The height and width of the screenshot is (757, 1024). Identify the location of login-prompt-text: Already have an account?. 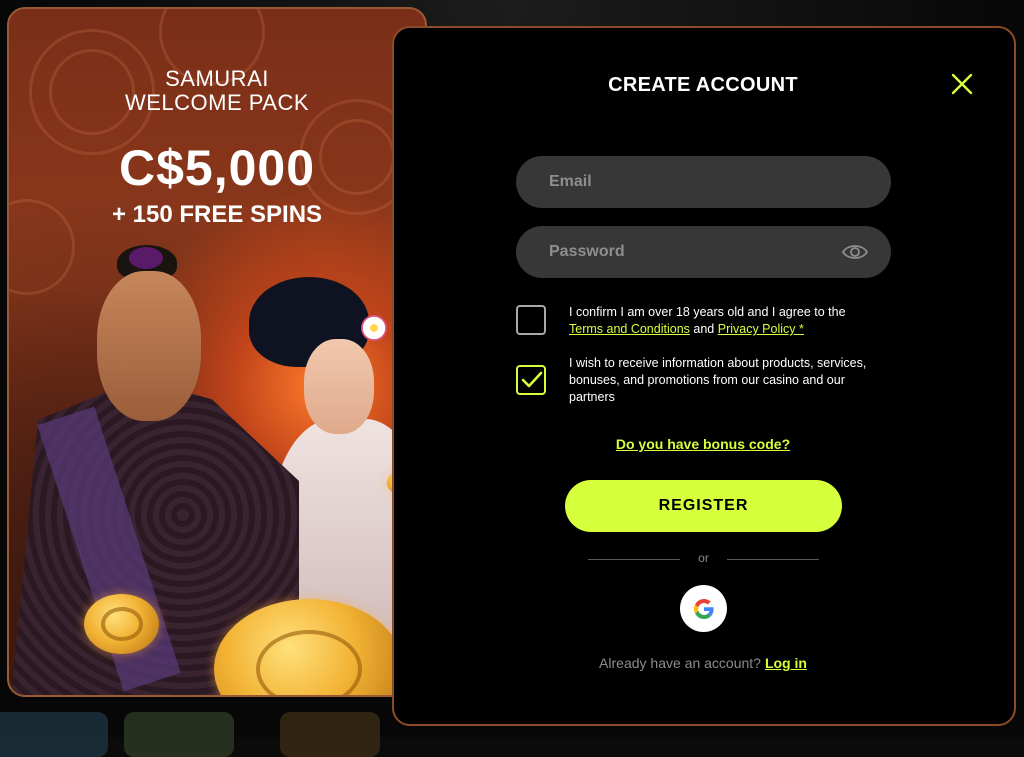
(680, 663).